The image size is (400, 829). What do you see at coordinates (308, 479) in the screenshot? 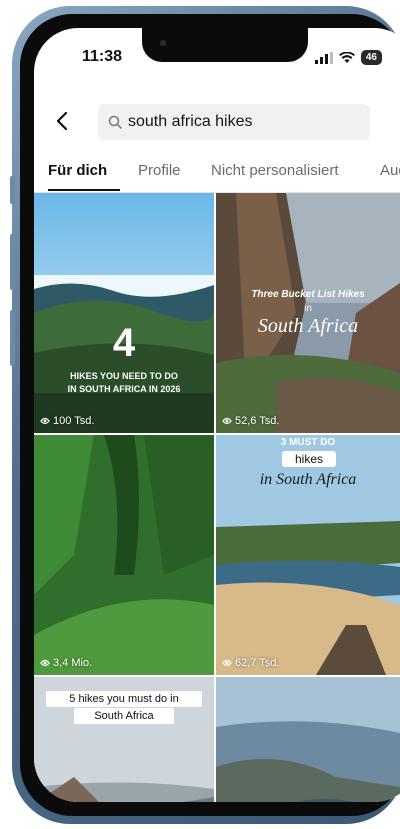
I see `tile-caption: in South Africa` at bounding box center [308, 479].